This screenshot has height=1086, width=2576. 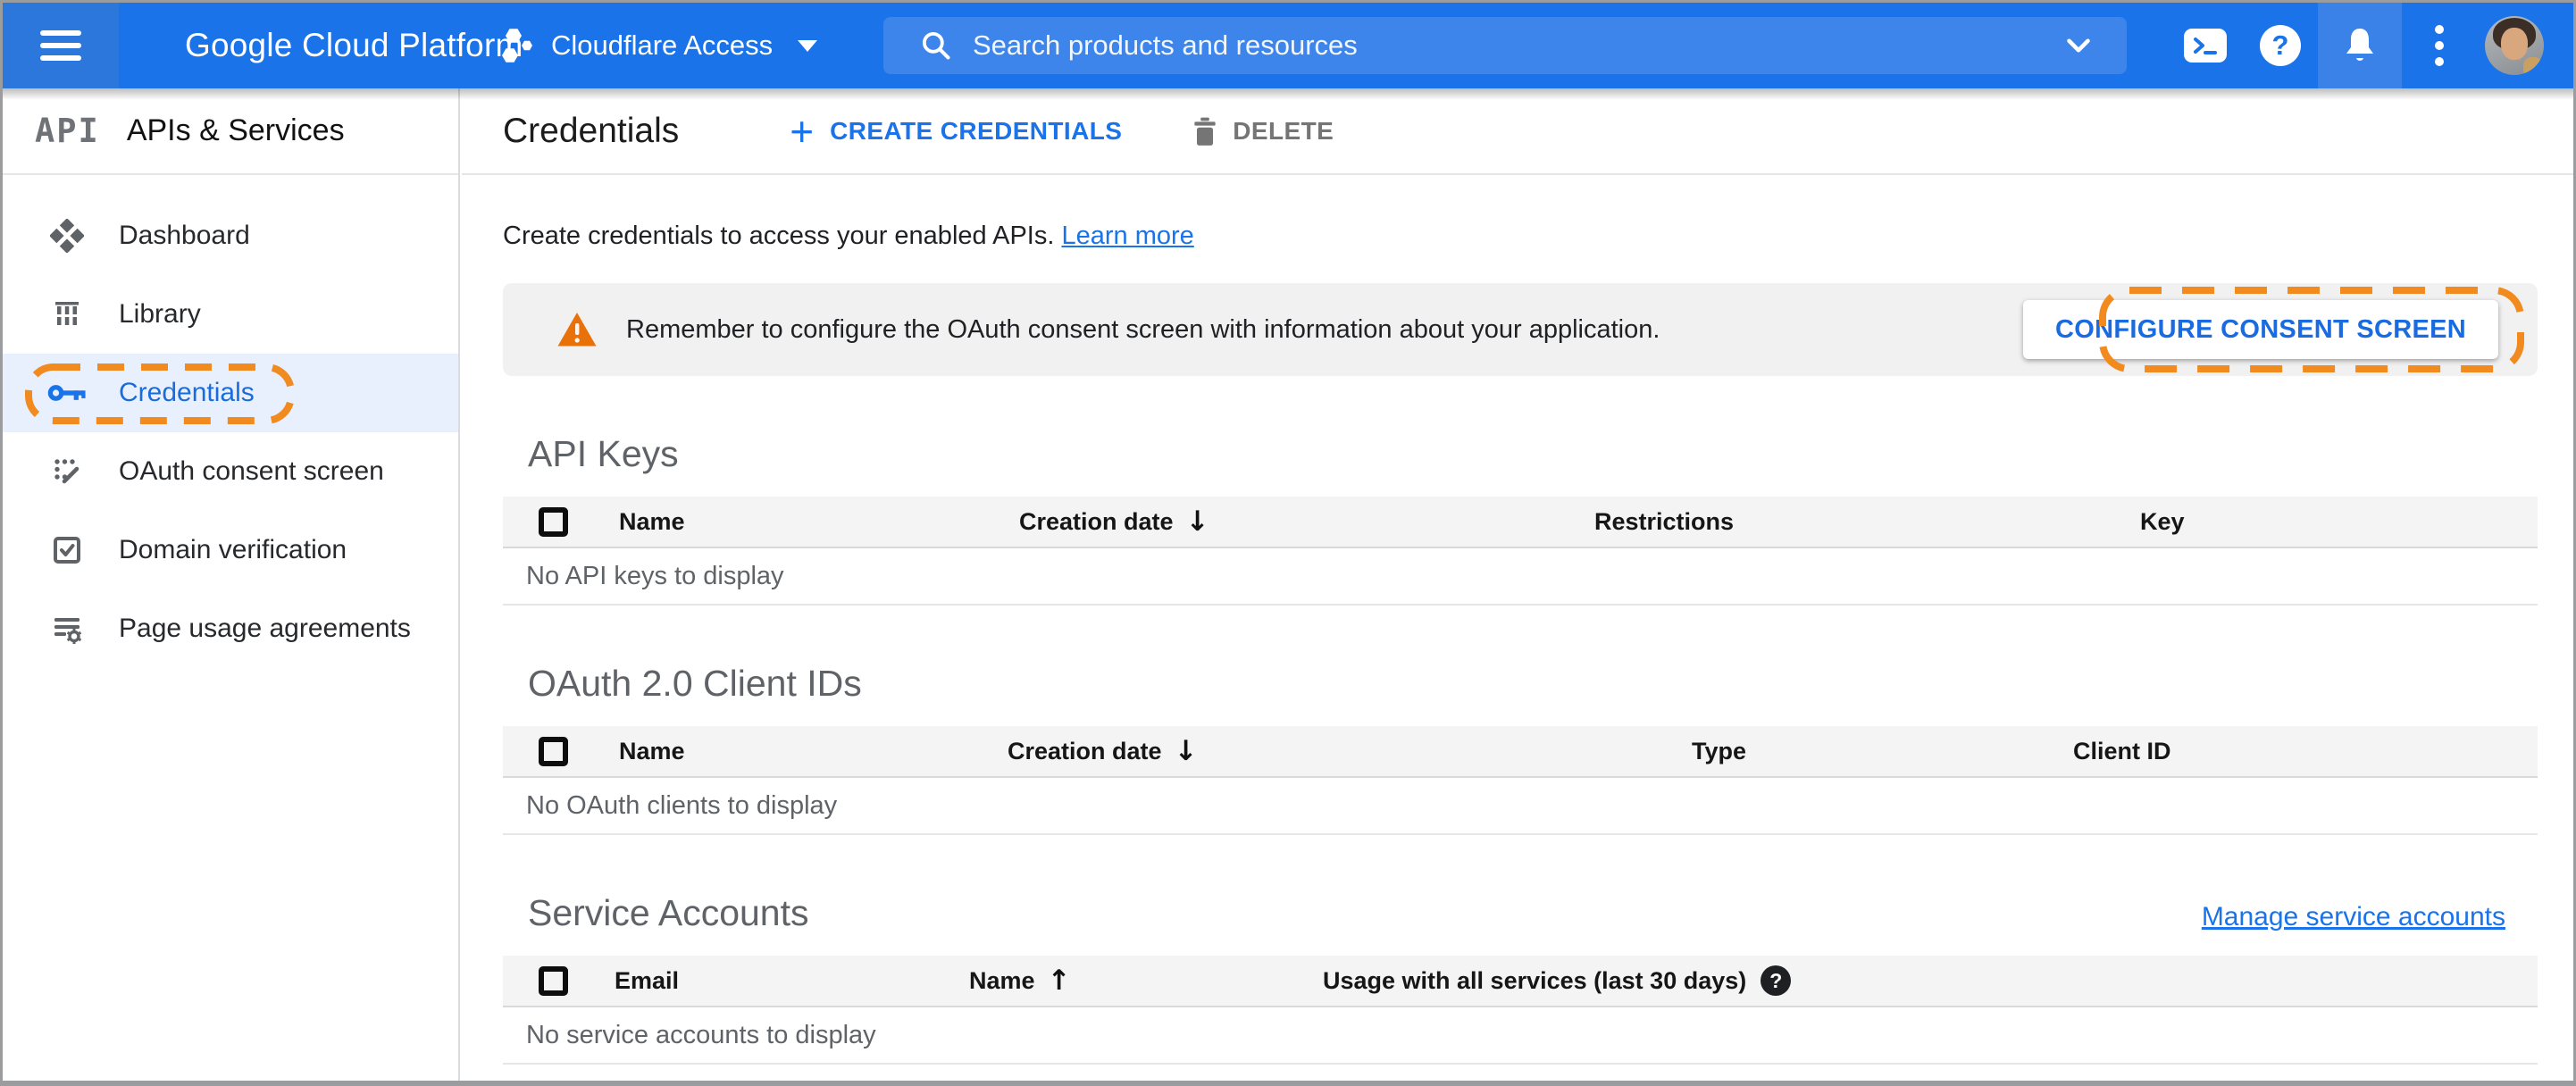 What do you see at coordinates (67, 393) in the screenshot?
I see `key-icon` at bounding box center [67, 393].